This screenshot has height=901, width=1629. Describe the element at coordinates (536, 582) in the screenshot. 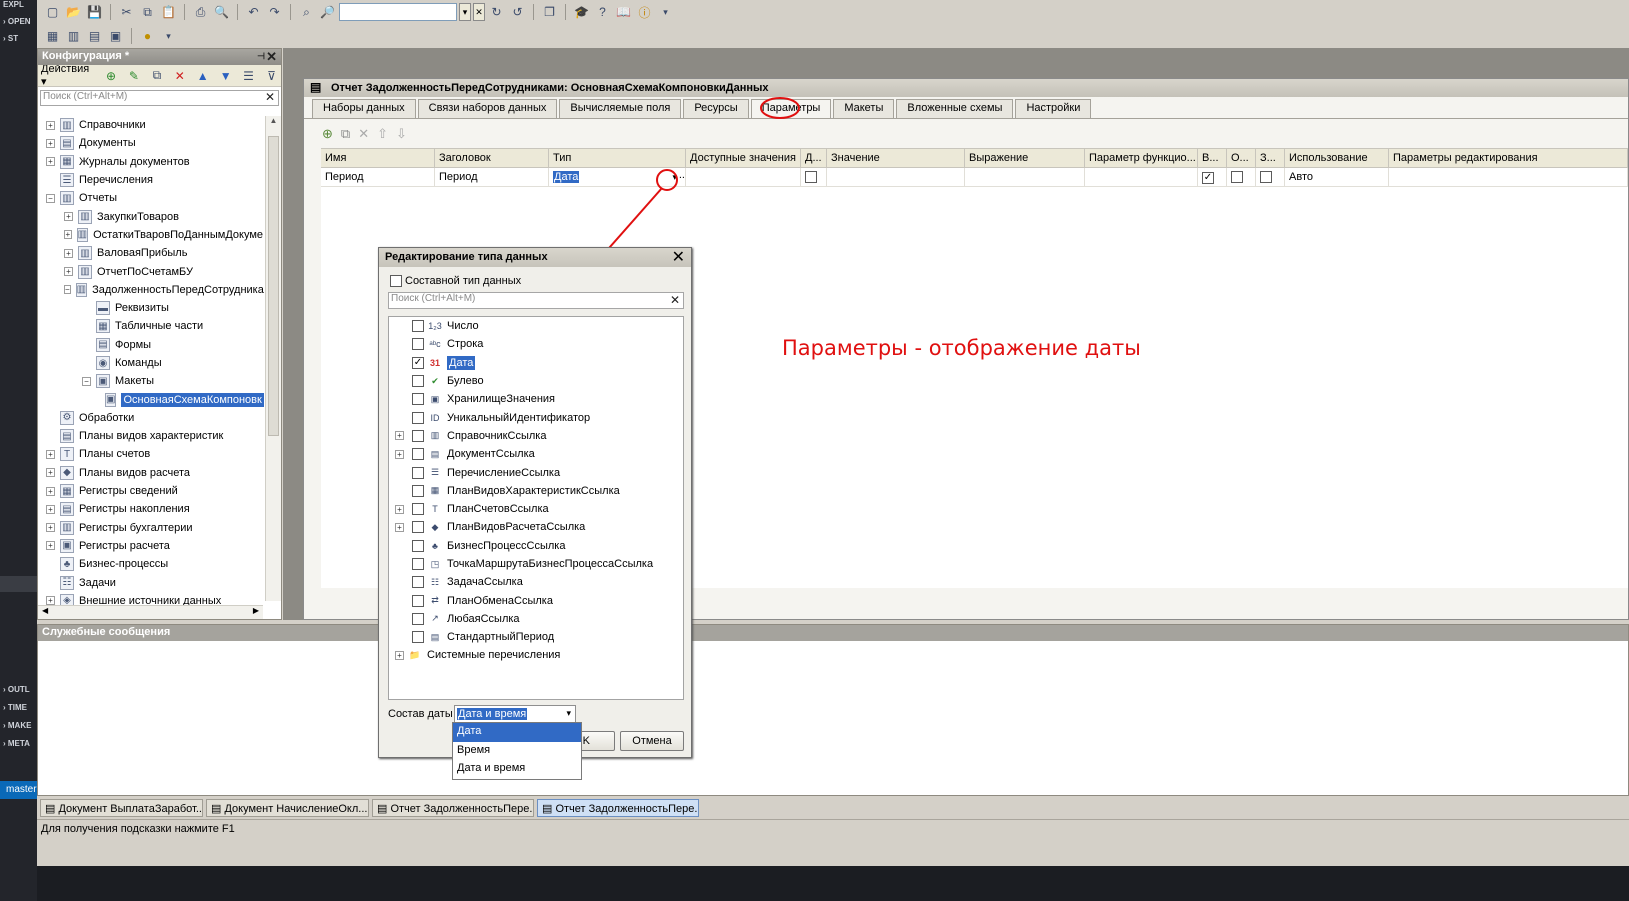

I see `type-list-item: ☷ ЗадачаСсылка` at that location.